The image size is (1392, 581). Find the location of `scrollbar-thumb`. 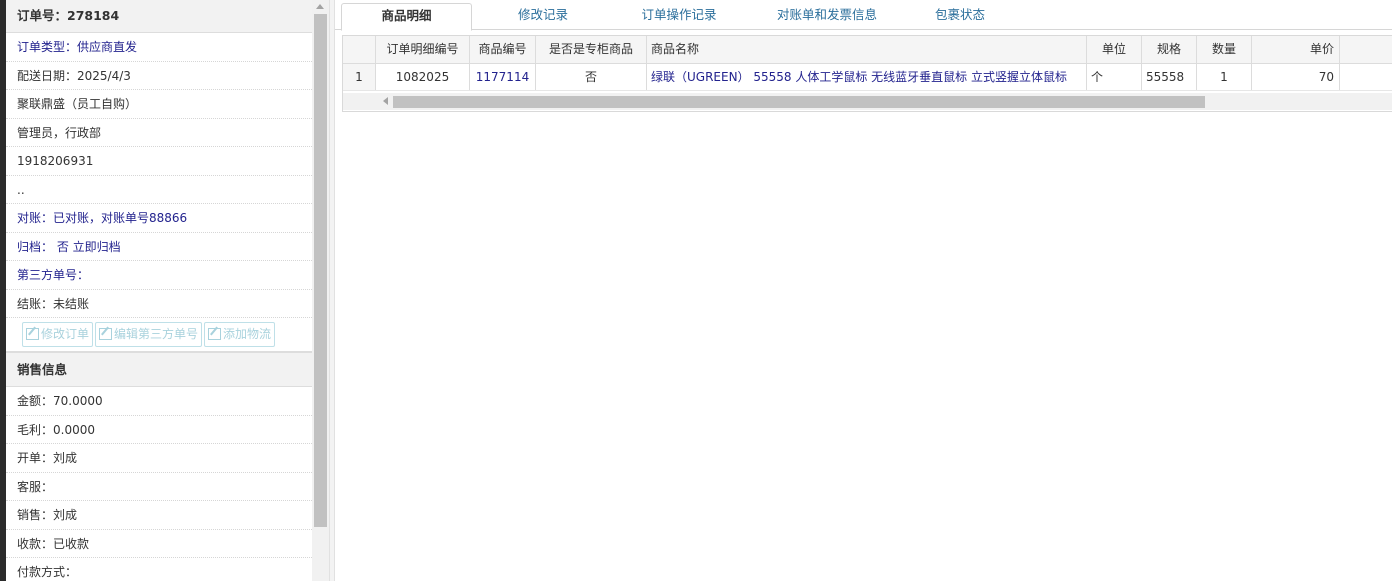

scrollbar-thumb is located at coordinates (320, 270).